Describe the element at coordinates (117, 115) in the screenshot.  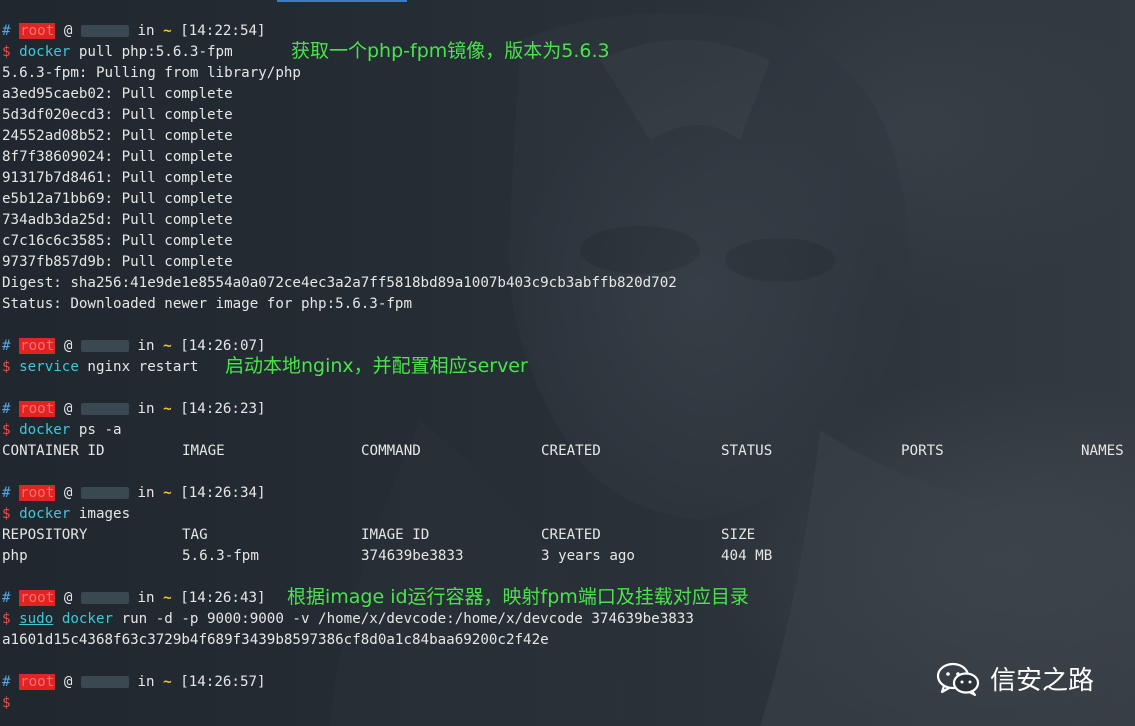
I see `output-line: 5d3df020ecd3: Pull complete` at that location.